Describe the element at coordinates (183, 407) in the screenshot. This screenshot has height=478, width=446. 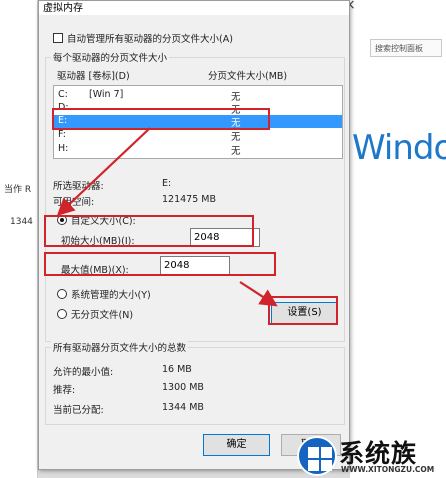
I see `current-allocated-value: 1344 MB` at that location.